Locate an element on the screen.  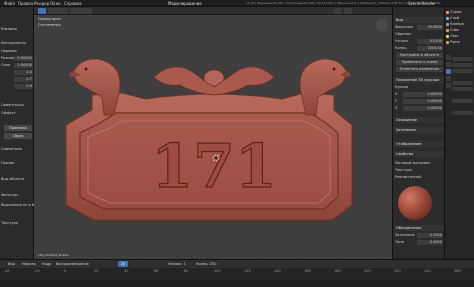
cursor-x-field: 0.00000 is located at coordinates (423, 94).